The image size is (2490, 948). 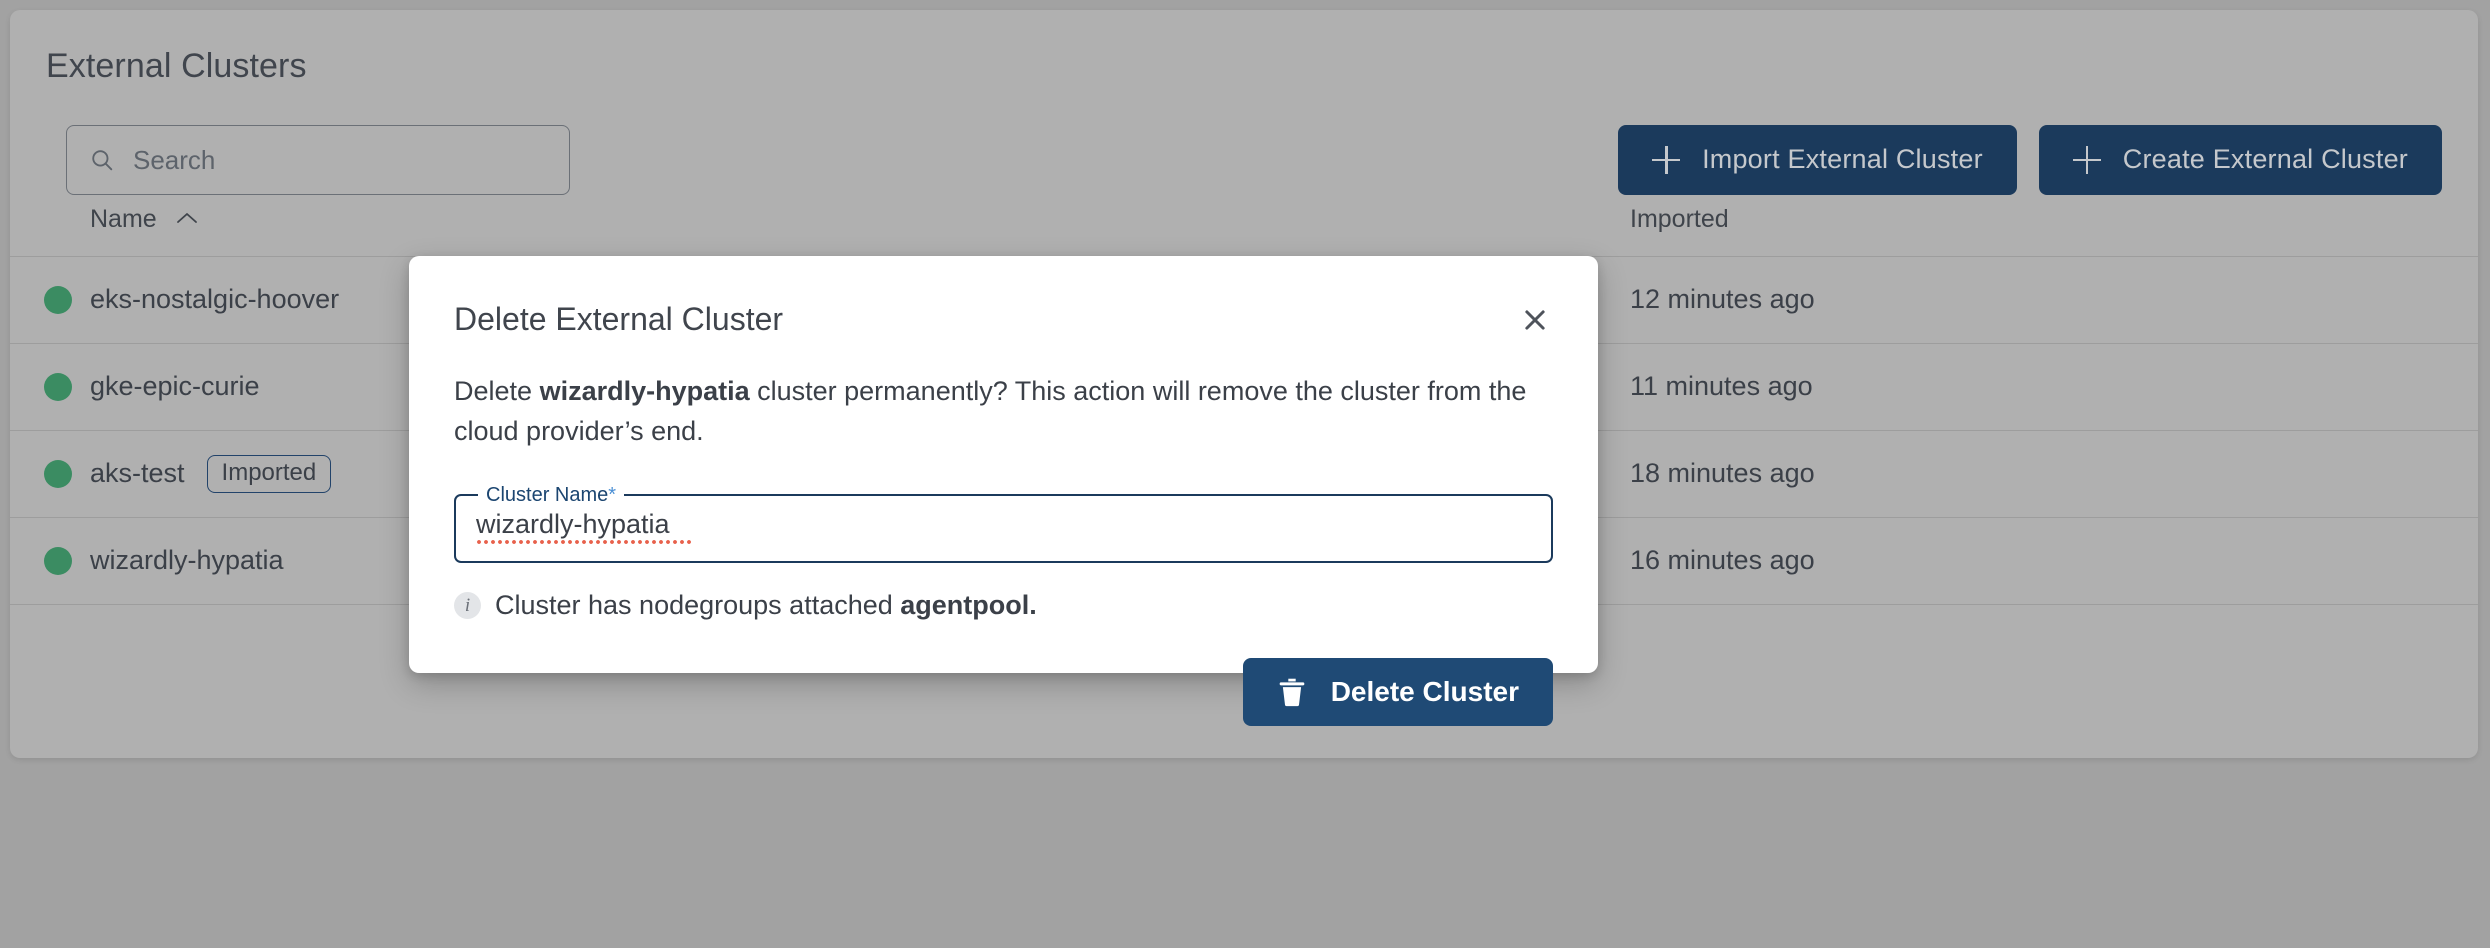 I want to click on column-header-name: Name, so click(x=640, y=226).